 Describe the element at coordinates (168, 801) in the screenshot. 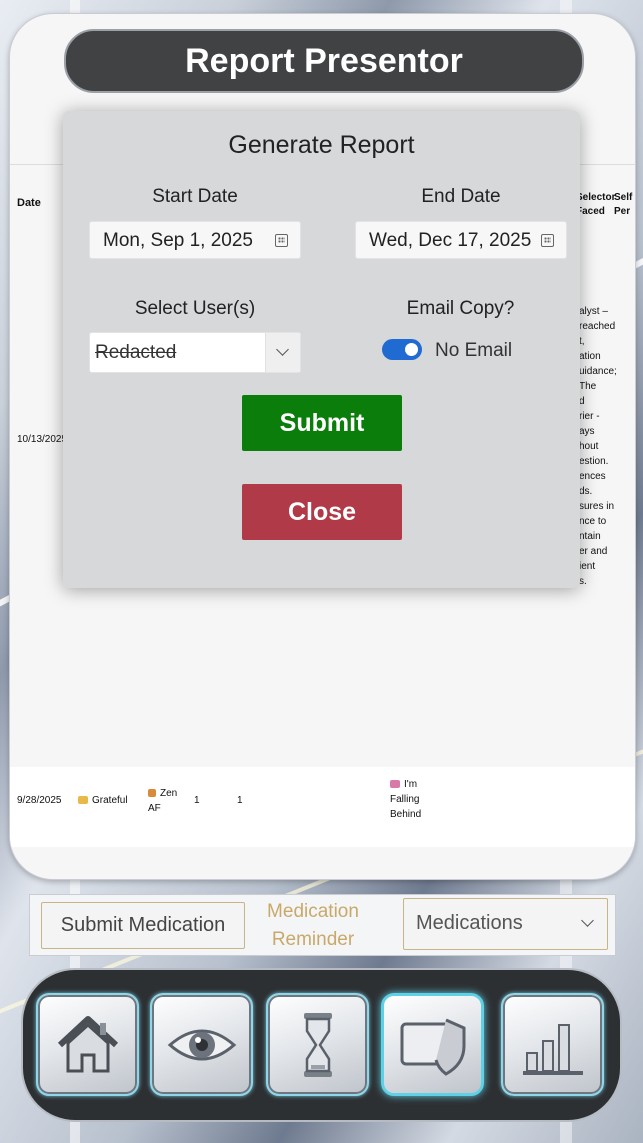

I see `row2-activity: Zen AF` at that location.